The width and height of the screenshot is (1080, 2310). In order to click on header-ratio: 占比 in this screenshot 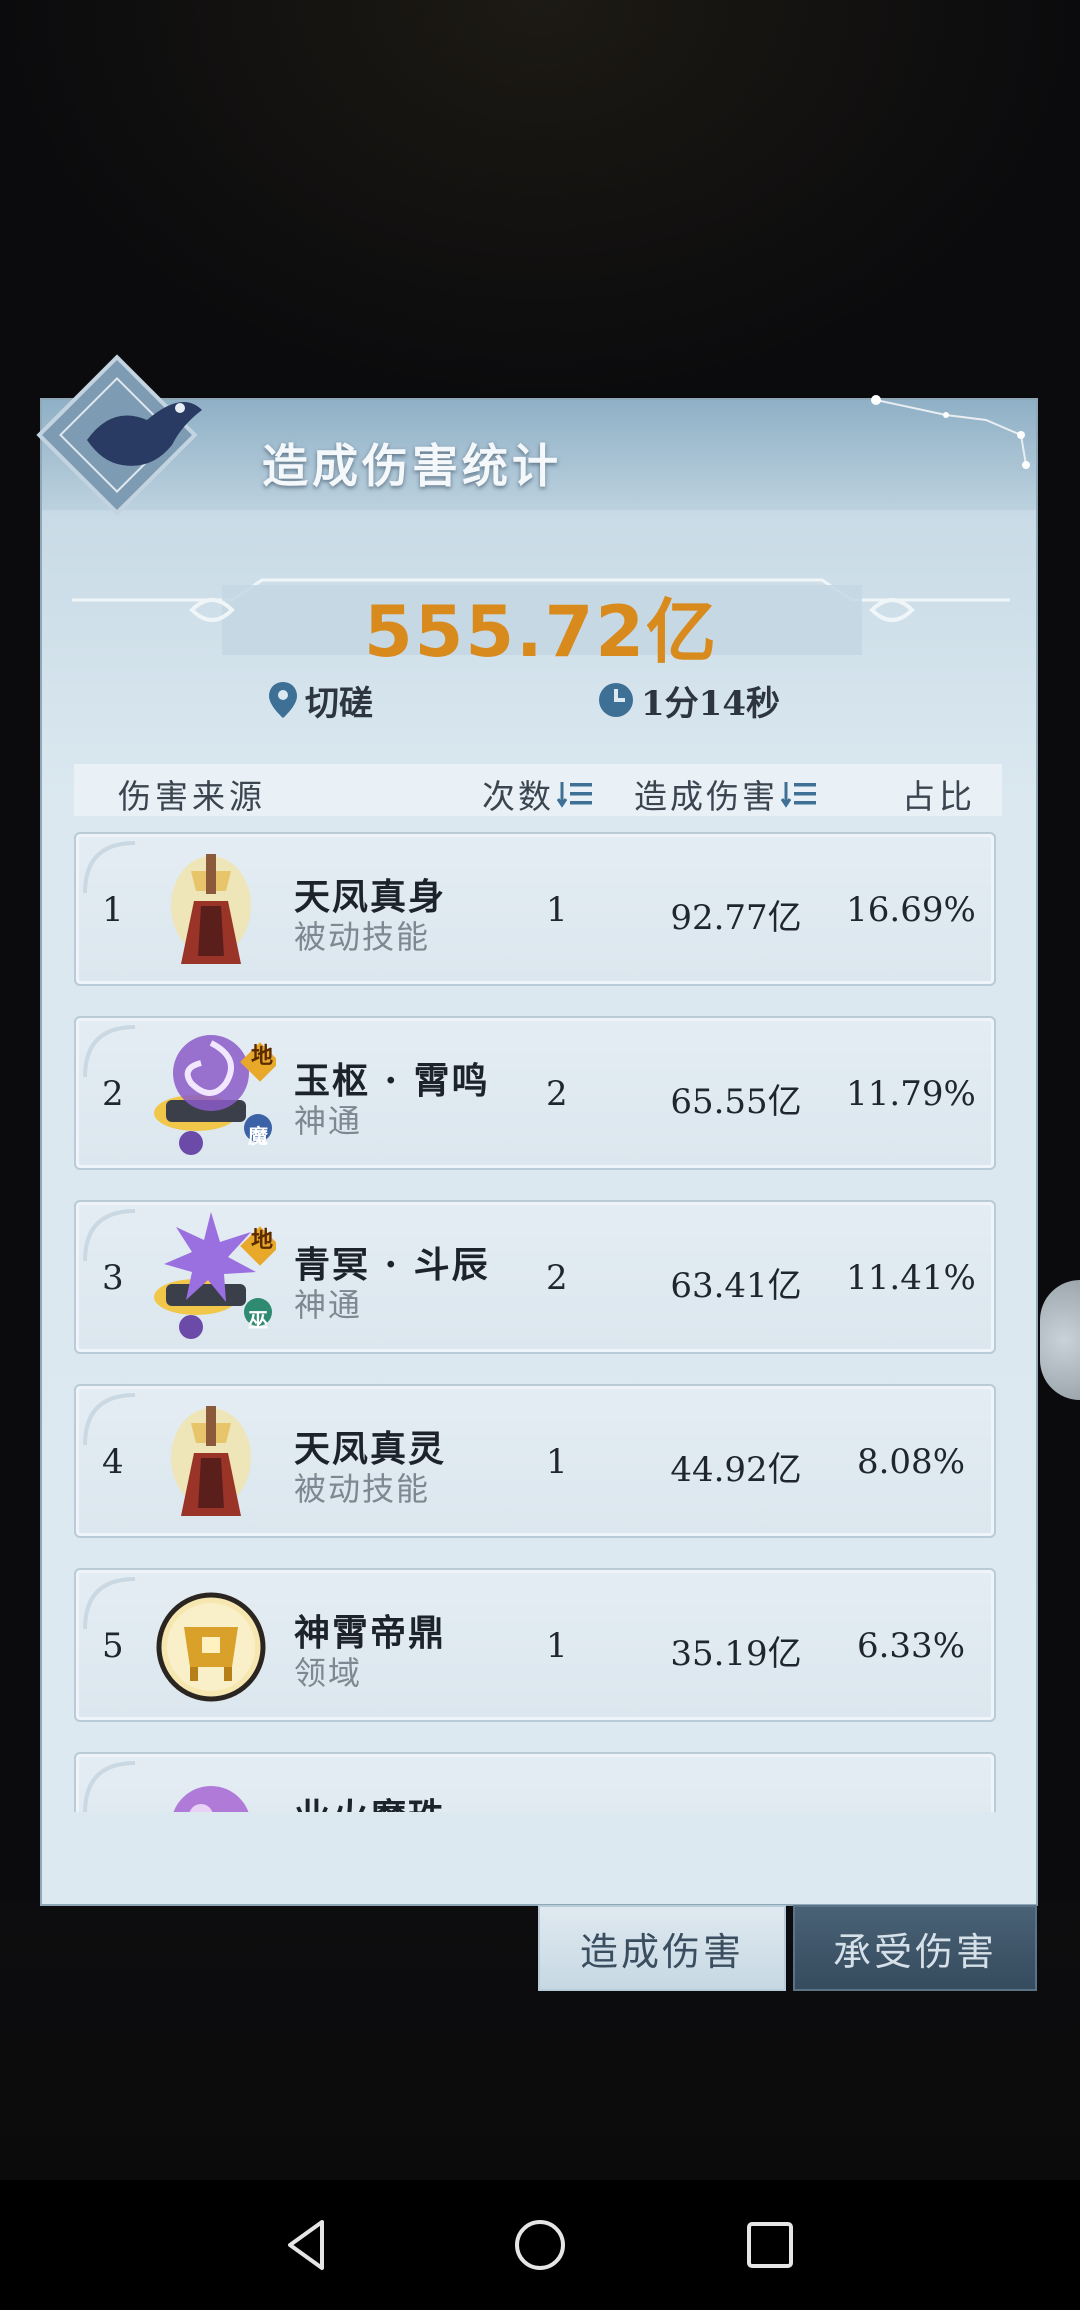, I will do `click(939, 794)`.